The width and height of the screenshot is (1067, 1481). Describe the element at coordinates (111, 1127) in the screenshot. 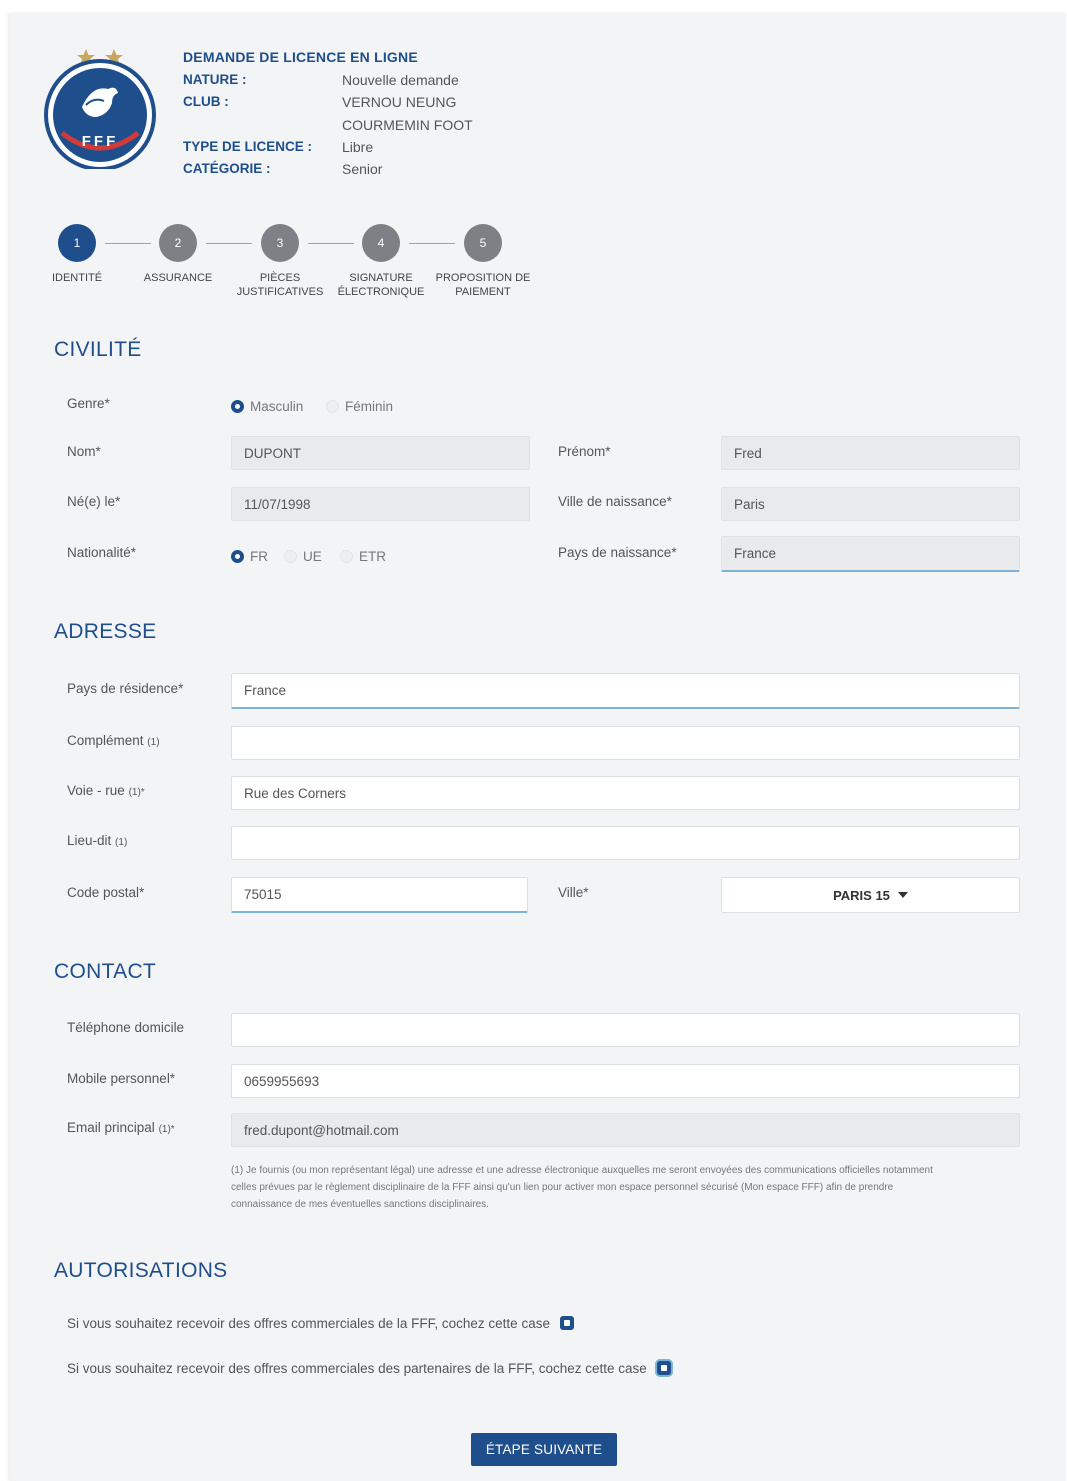

I see `email-label-text: Email principal` at that location.